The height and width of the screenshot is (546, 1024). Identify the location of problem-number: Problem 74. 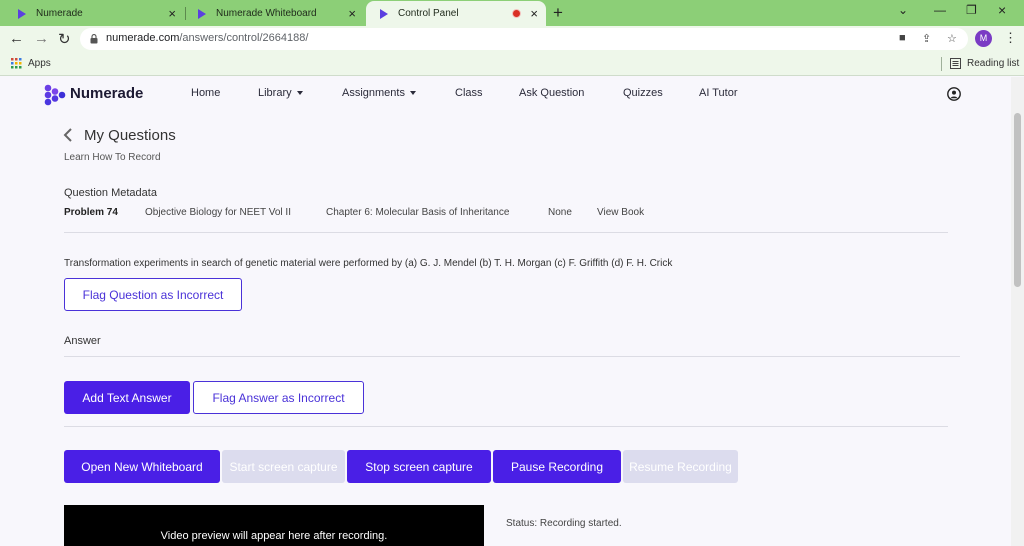
(91, 212).